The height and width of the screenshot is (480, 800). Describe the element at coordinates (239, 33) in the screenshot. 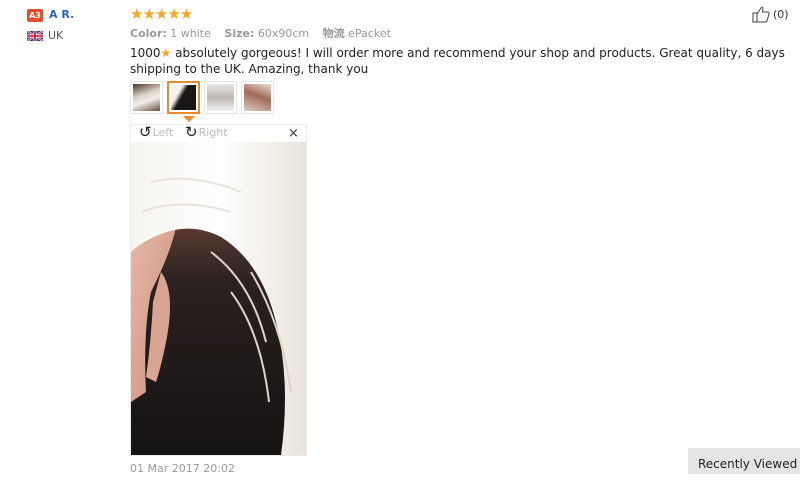

I see `size-label: Size:` at that location.